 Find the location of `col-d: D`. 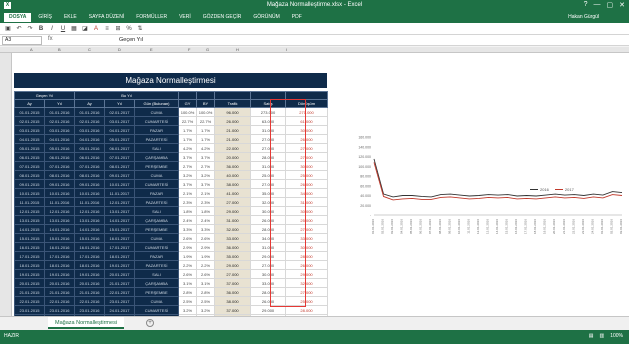

col-d: D is located at coordinates (119, 49).